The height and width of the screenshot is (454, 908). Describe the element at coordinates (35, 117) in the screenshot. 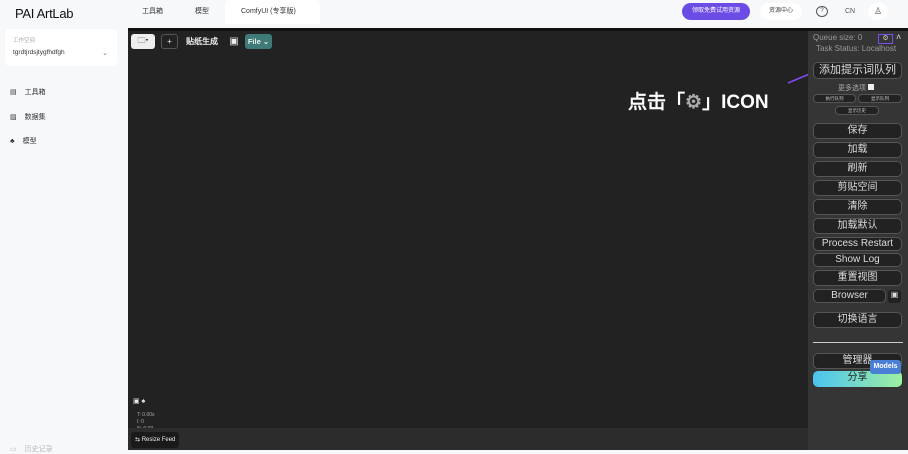

I see `sidebar-item-label: 数据集` at that location.